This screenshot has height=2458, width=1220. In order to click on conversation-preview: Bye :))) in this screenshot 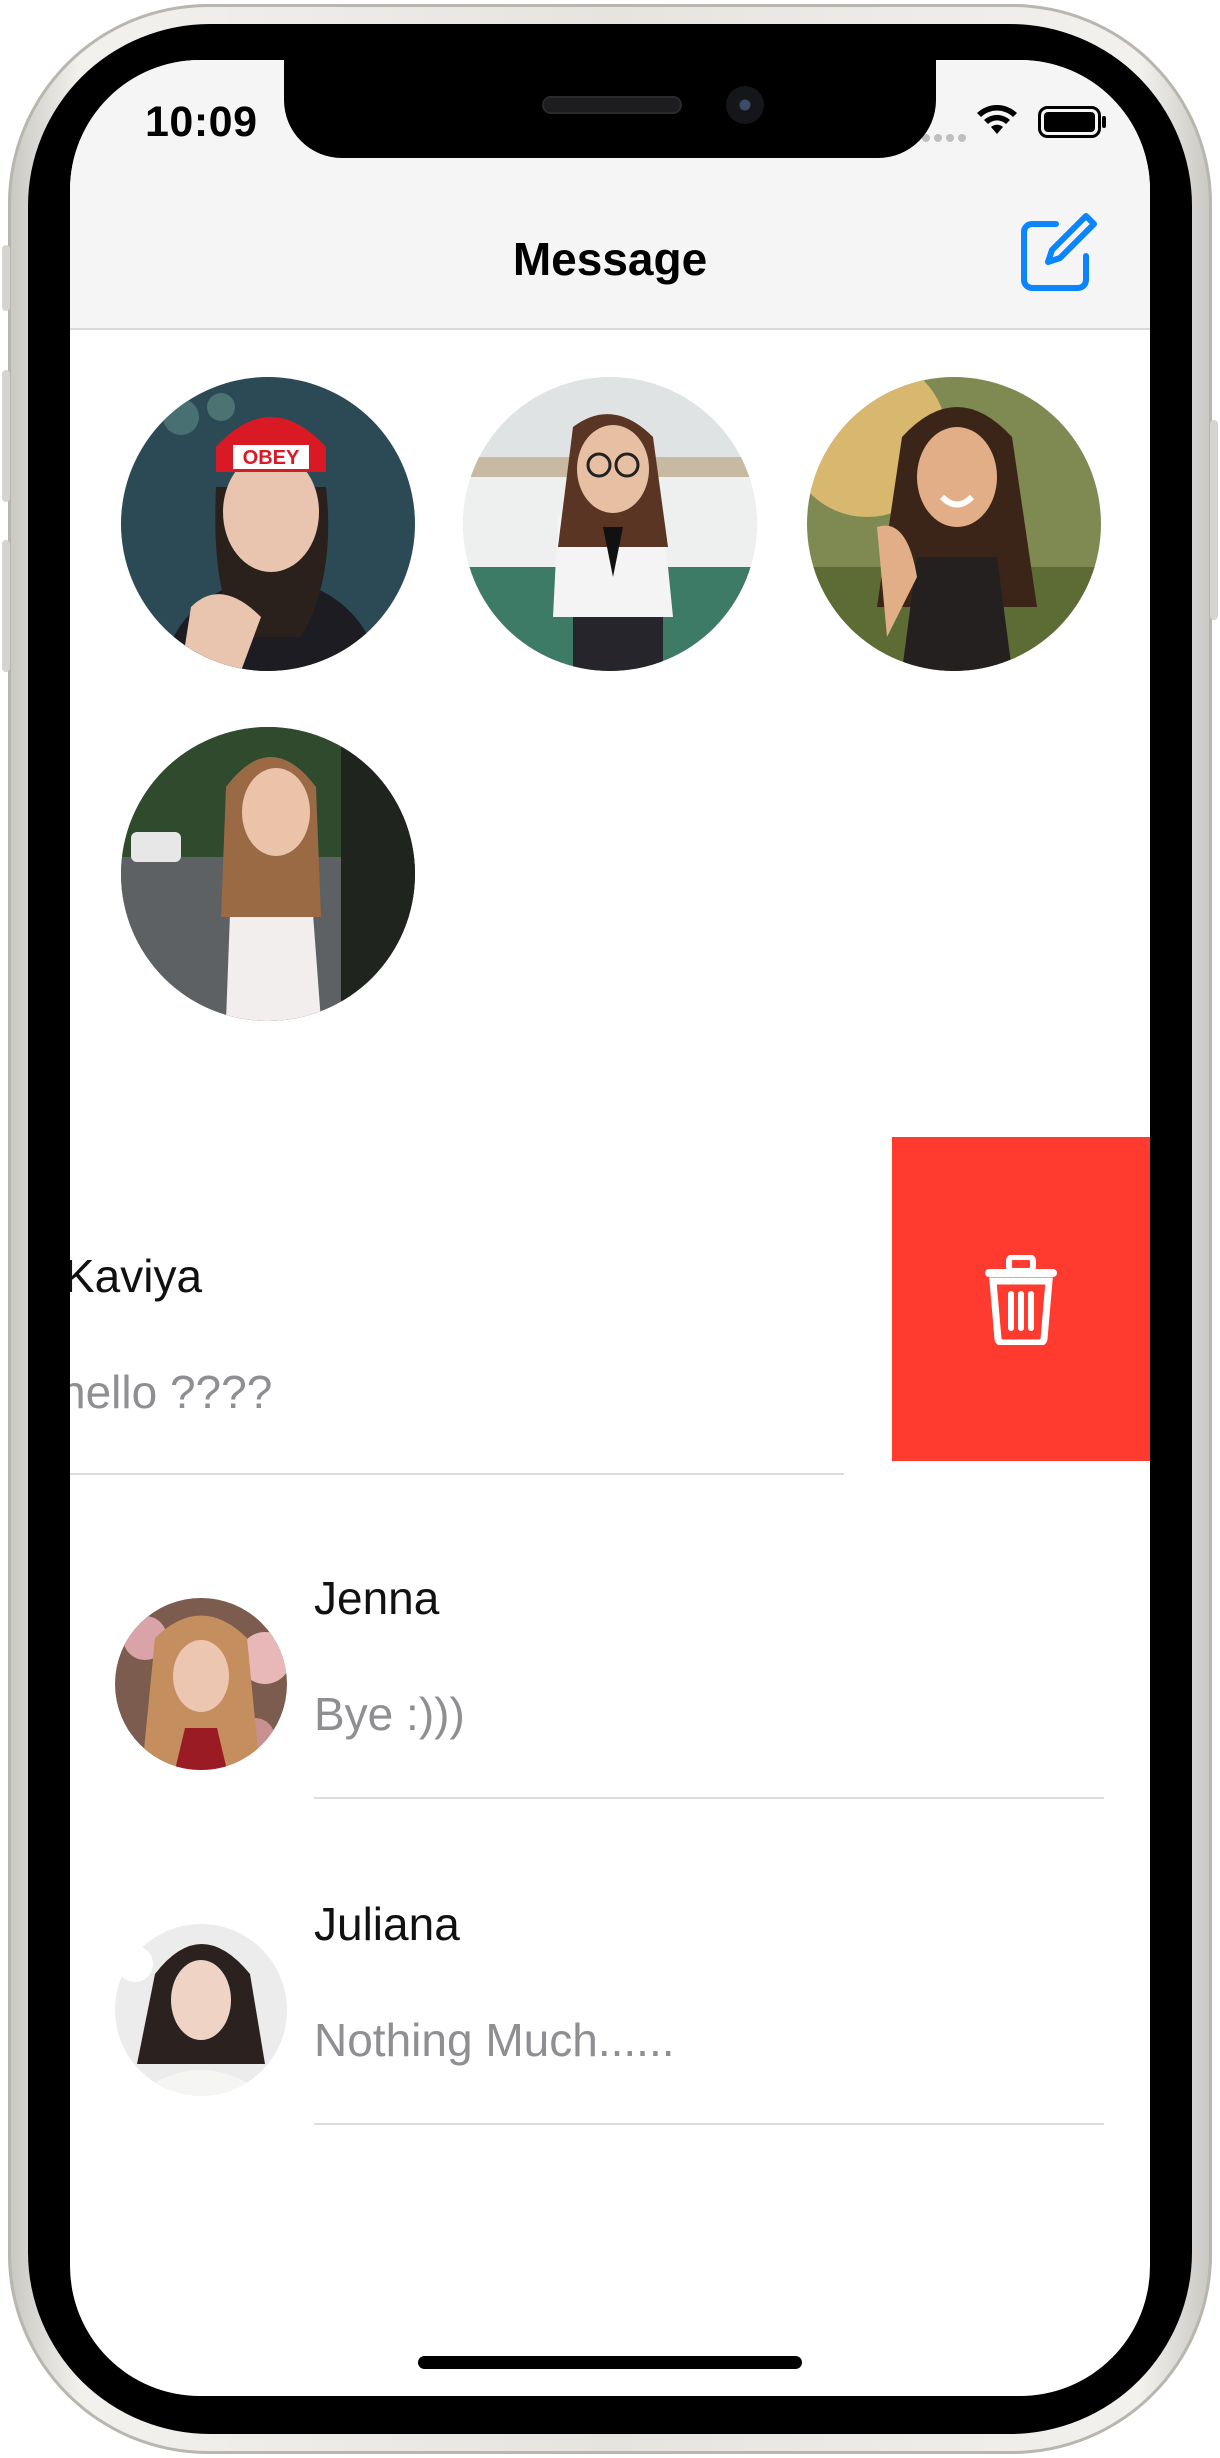, I will do `click(389, 1714)`.